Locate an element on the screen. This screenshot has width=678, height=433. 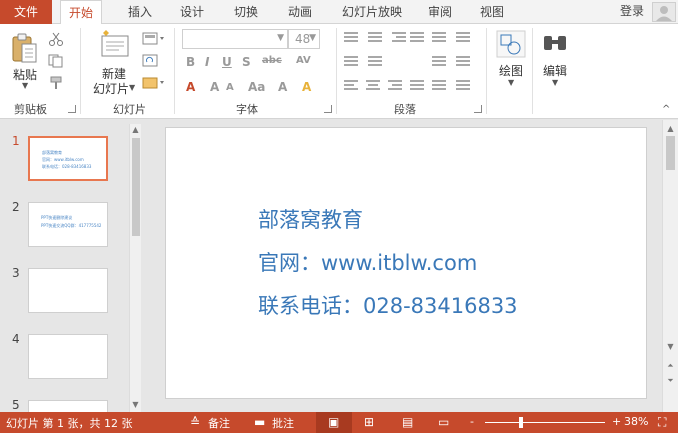
collapse-ribbon-icon: ^ is located at coordinates (666, 109).